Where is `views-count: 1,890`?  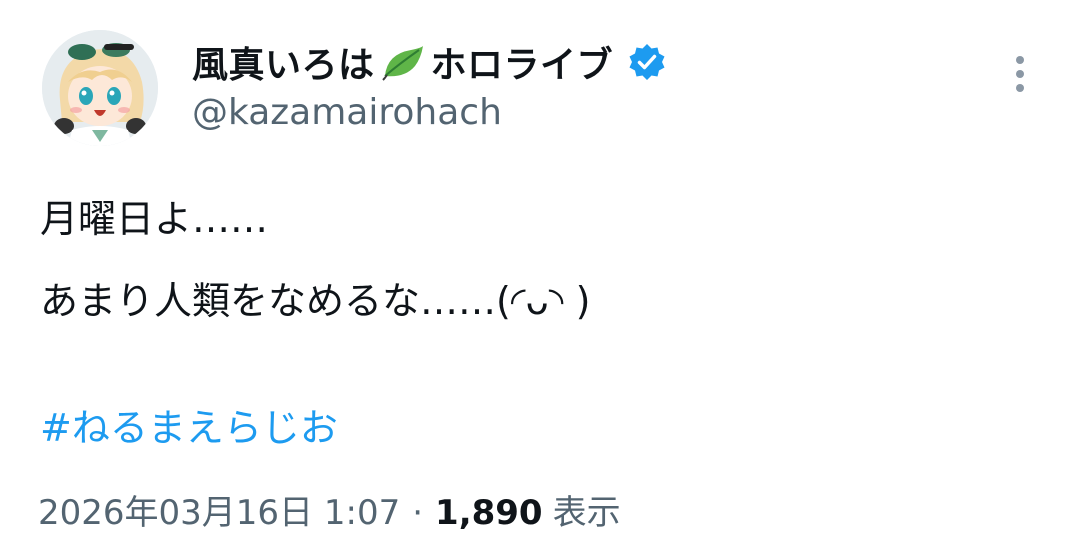
views-count: 1,890 is located at coordinates (489, 513).